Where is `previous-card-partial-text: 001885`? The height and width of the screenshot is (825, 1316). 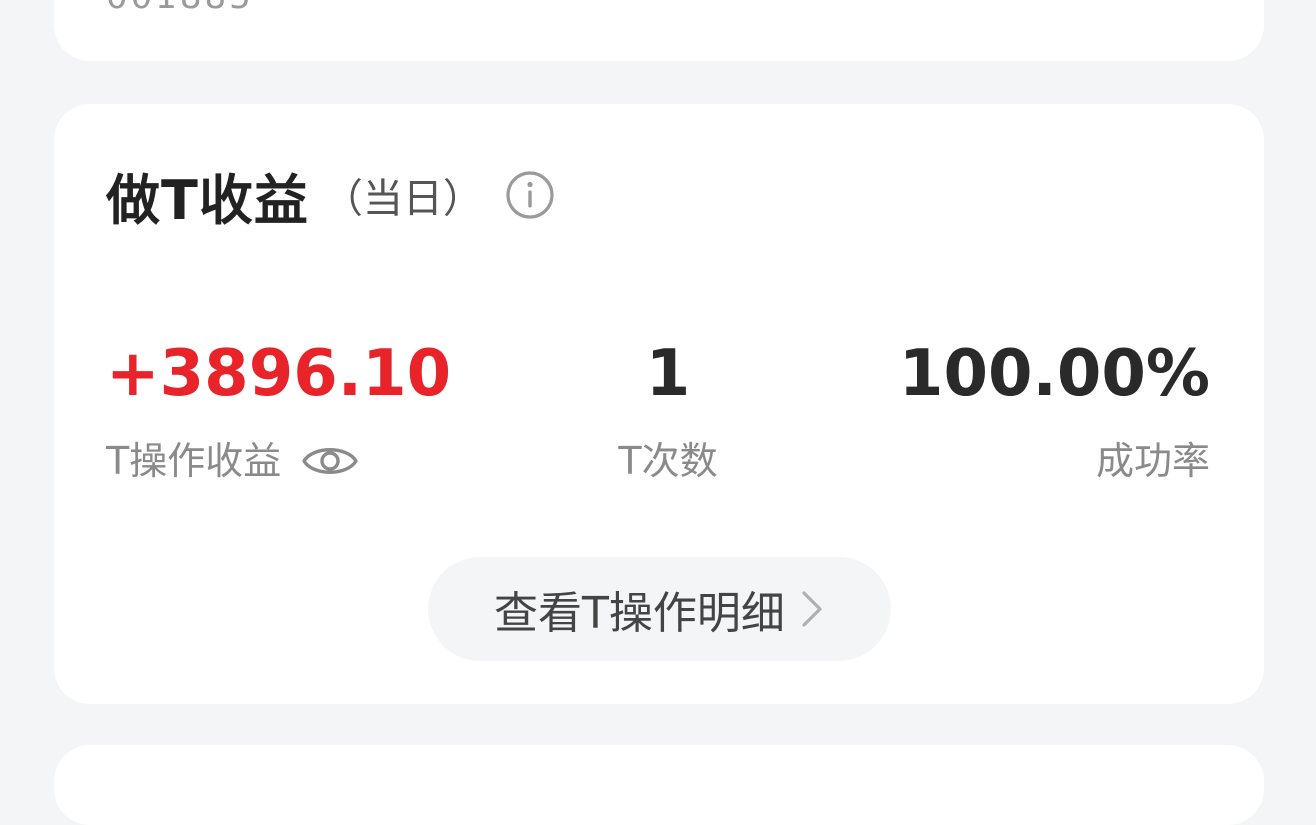
previous-card-partial-text: 001885 is located at coordinates (180, 7).